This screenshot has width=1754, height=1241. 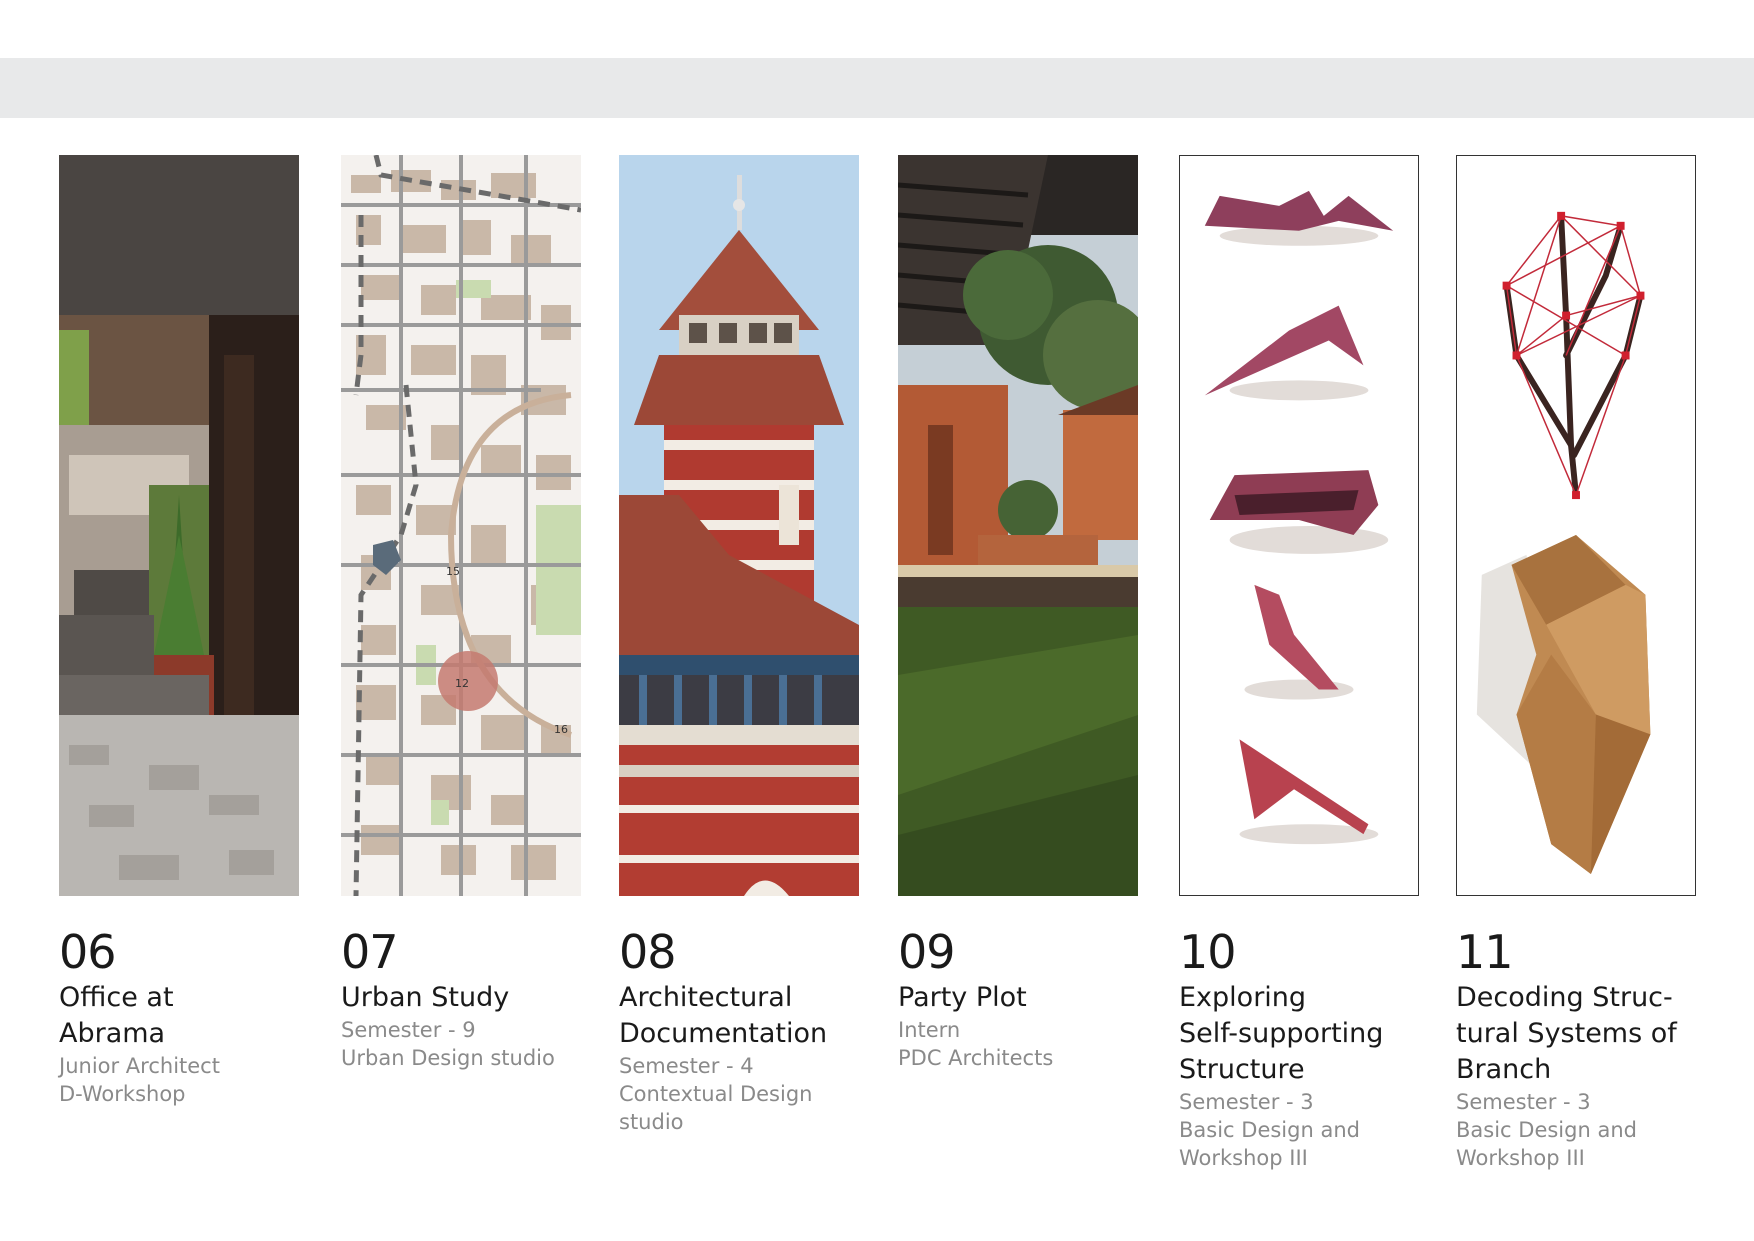 I want to click on map-label: 15, so click(x=453, y=571).